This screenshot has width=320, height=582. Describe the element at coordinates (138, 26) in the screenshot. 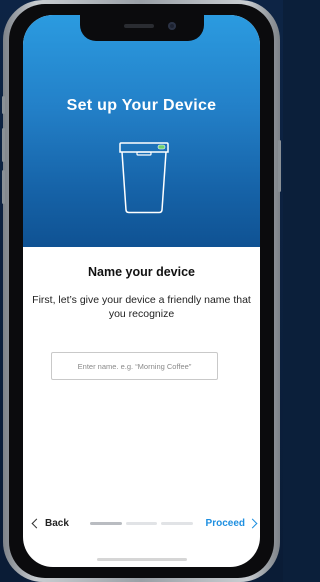

I see `speaker-icon` at that location.